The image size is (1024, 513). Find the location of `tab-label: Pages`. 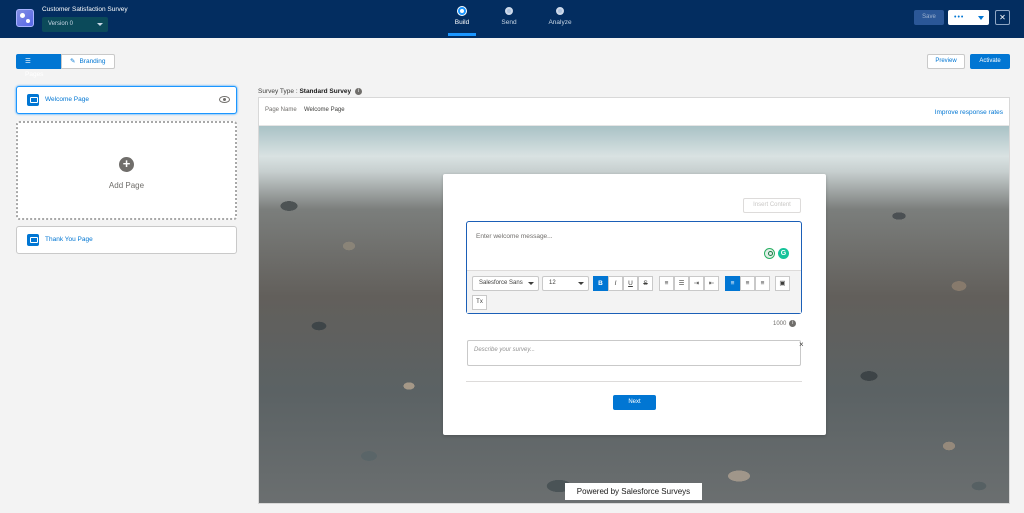

tab-label: Pages is located at coordinates (34, 74).